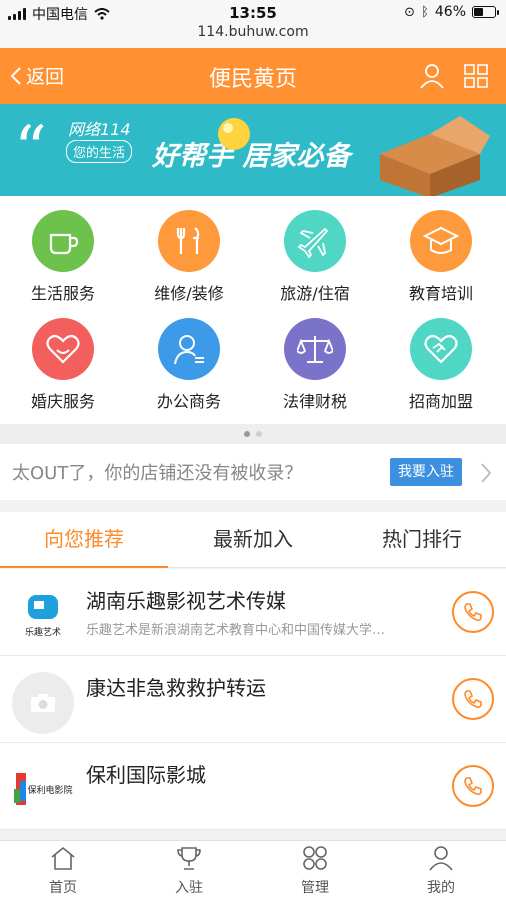 The image size is (506, 900). Describe the element at coordinates (441, 349) in the screenshot. I see `handshake-icon` at that location.